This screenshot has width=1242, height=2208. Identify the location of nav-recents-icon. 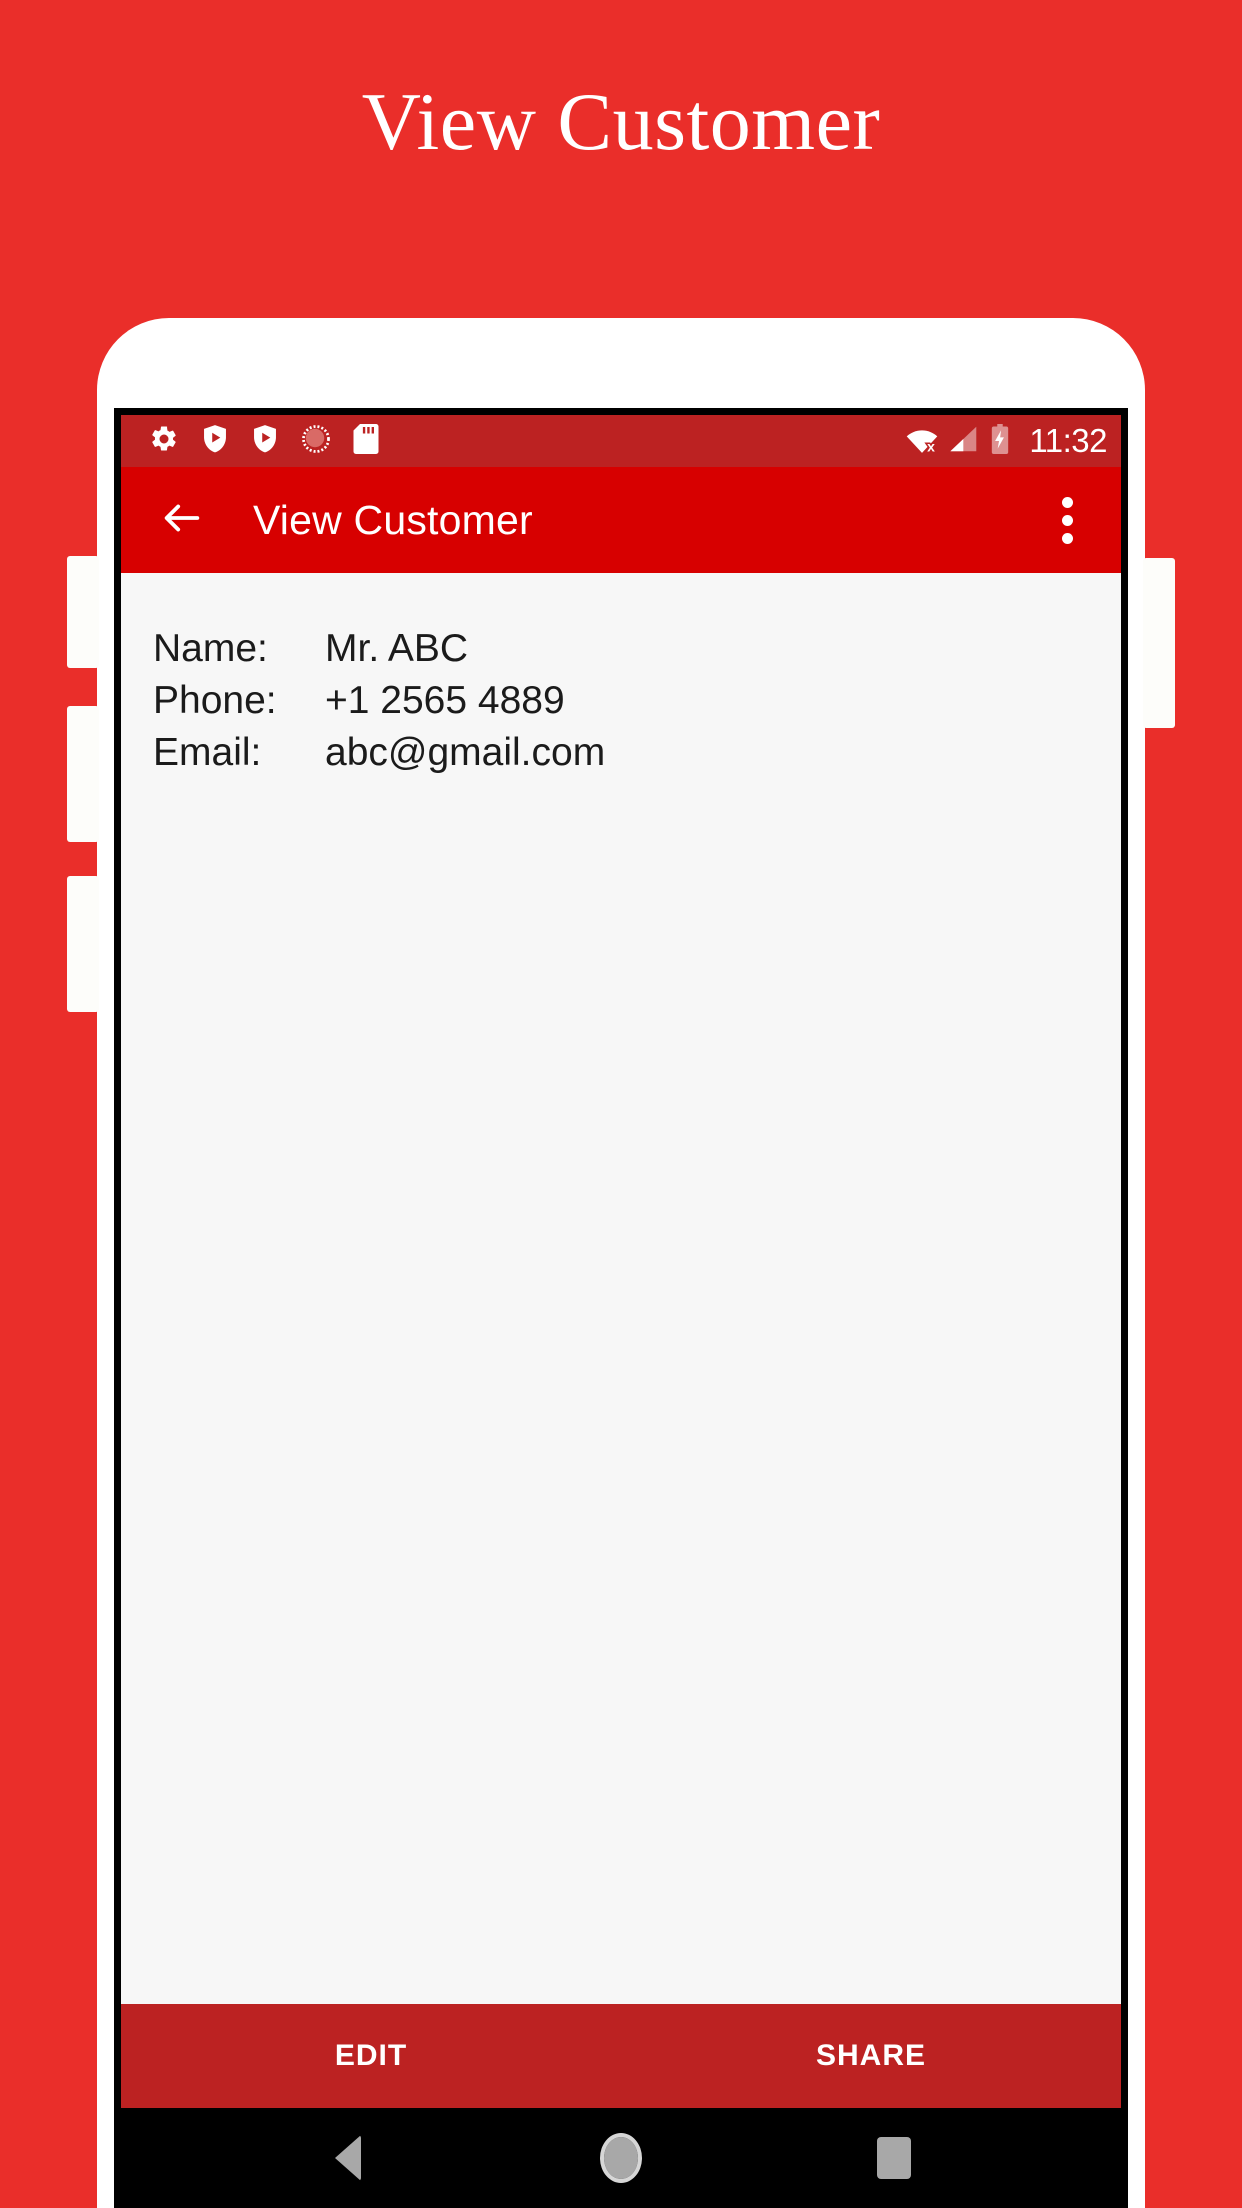
(894, 2158).